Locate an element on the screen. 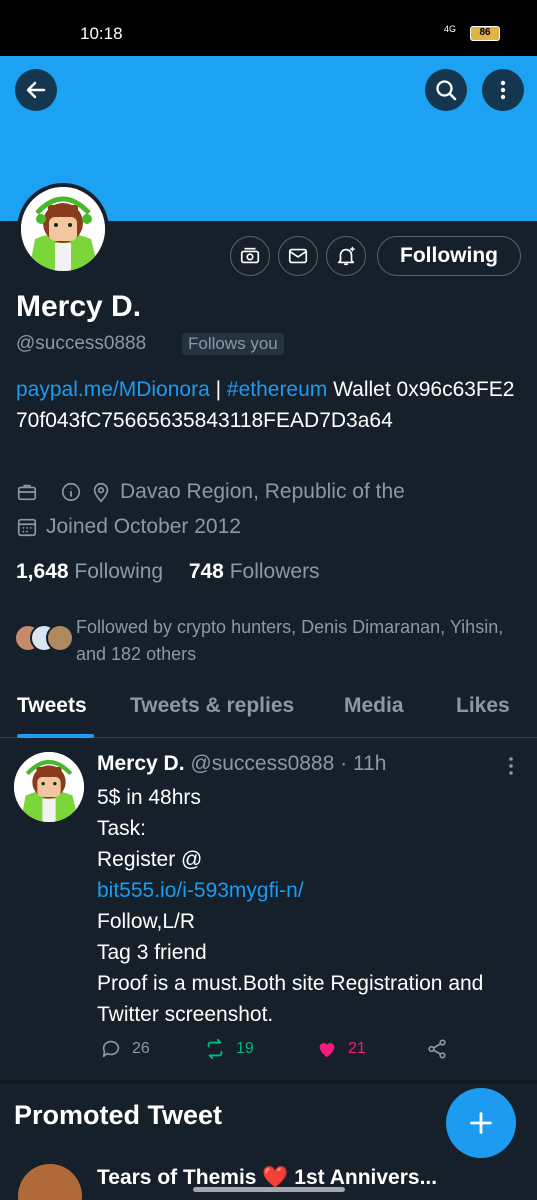  tweet-more-icon is located at coordinates (511, 766).